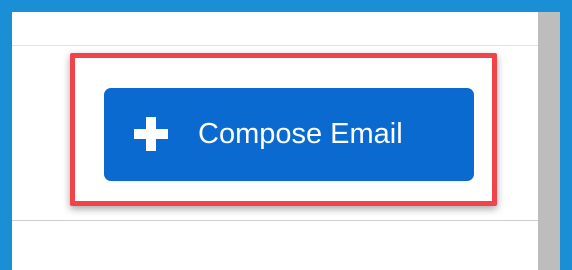 The height and width of the screenshot is (270, 572). I want to click on vertical-scrollbar, so click(549, 141).